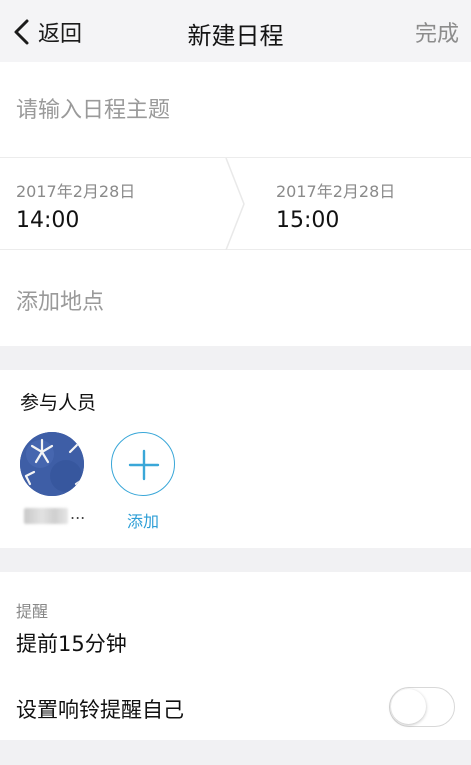 This screenshot has height=765, width=471. What do you see at coordinates (76, 191) in the screenshot?
I see `start-date: 2017年2月28日` at bounding box center [76, 191].